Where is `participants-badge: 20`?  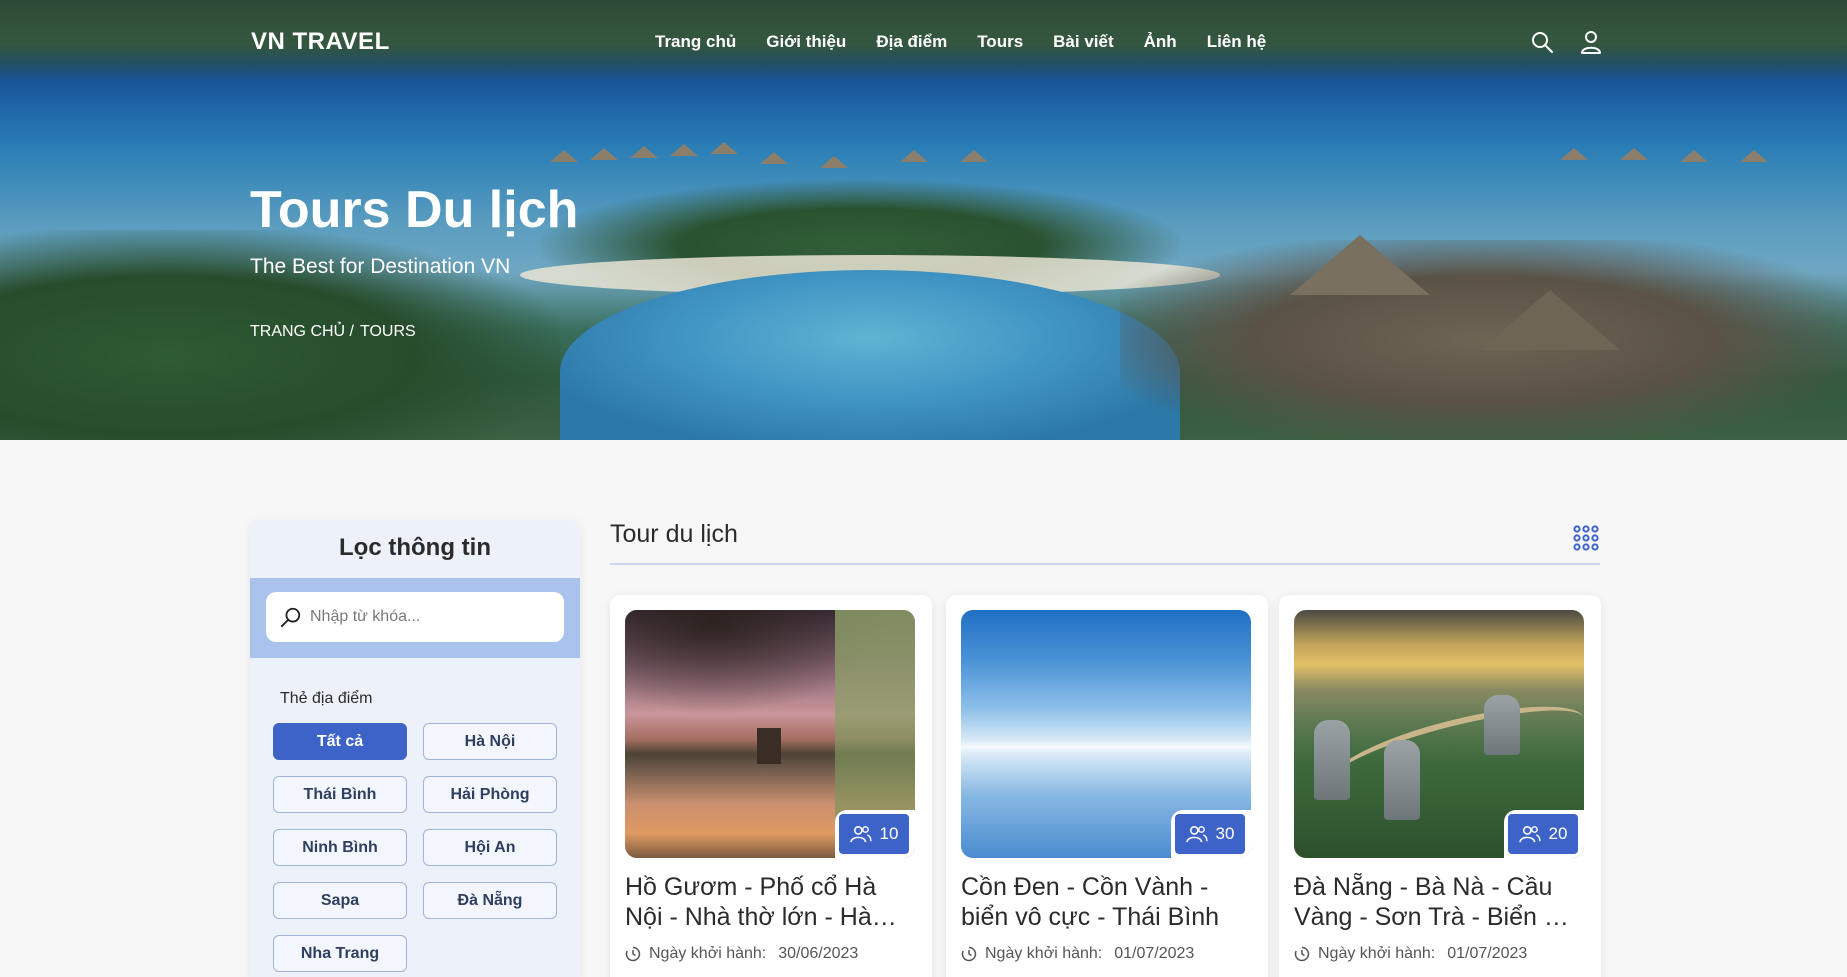
participants-badge: 20 is located at coordinates (1543, 834).